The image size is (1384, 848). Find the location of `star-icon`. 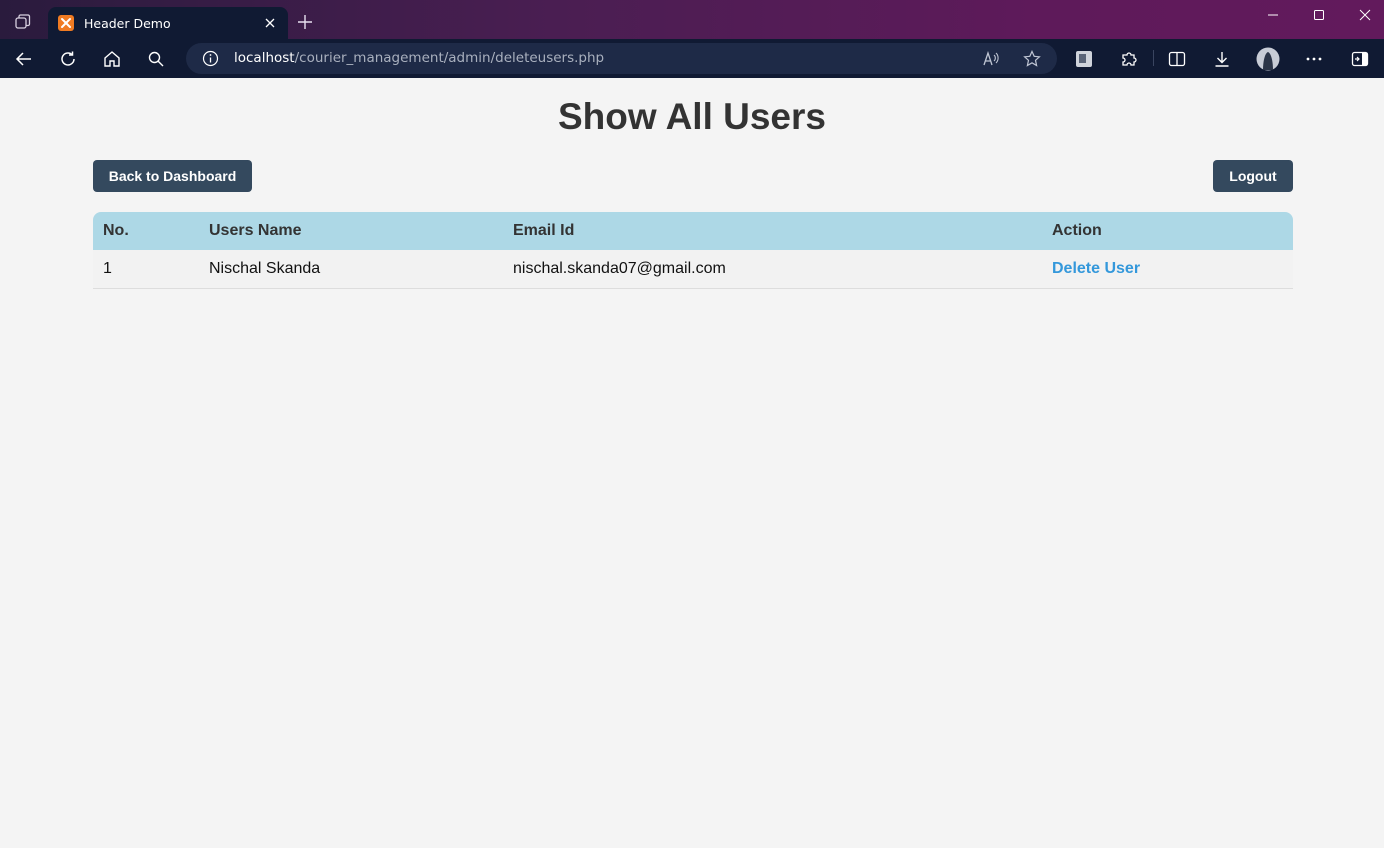

star-icon is located at coordinates (1032, 58).